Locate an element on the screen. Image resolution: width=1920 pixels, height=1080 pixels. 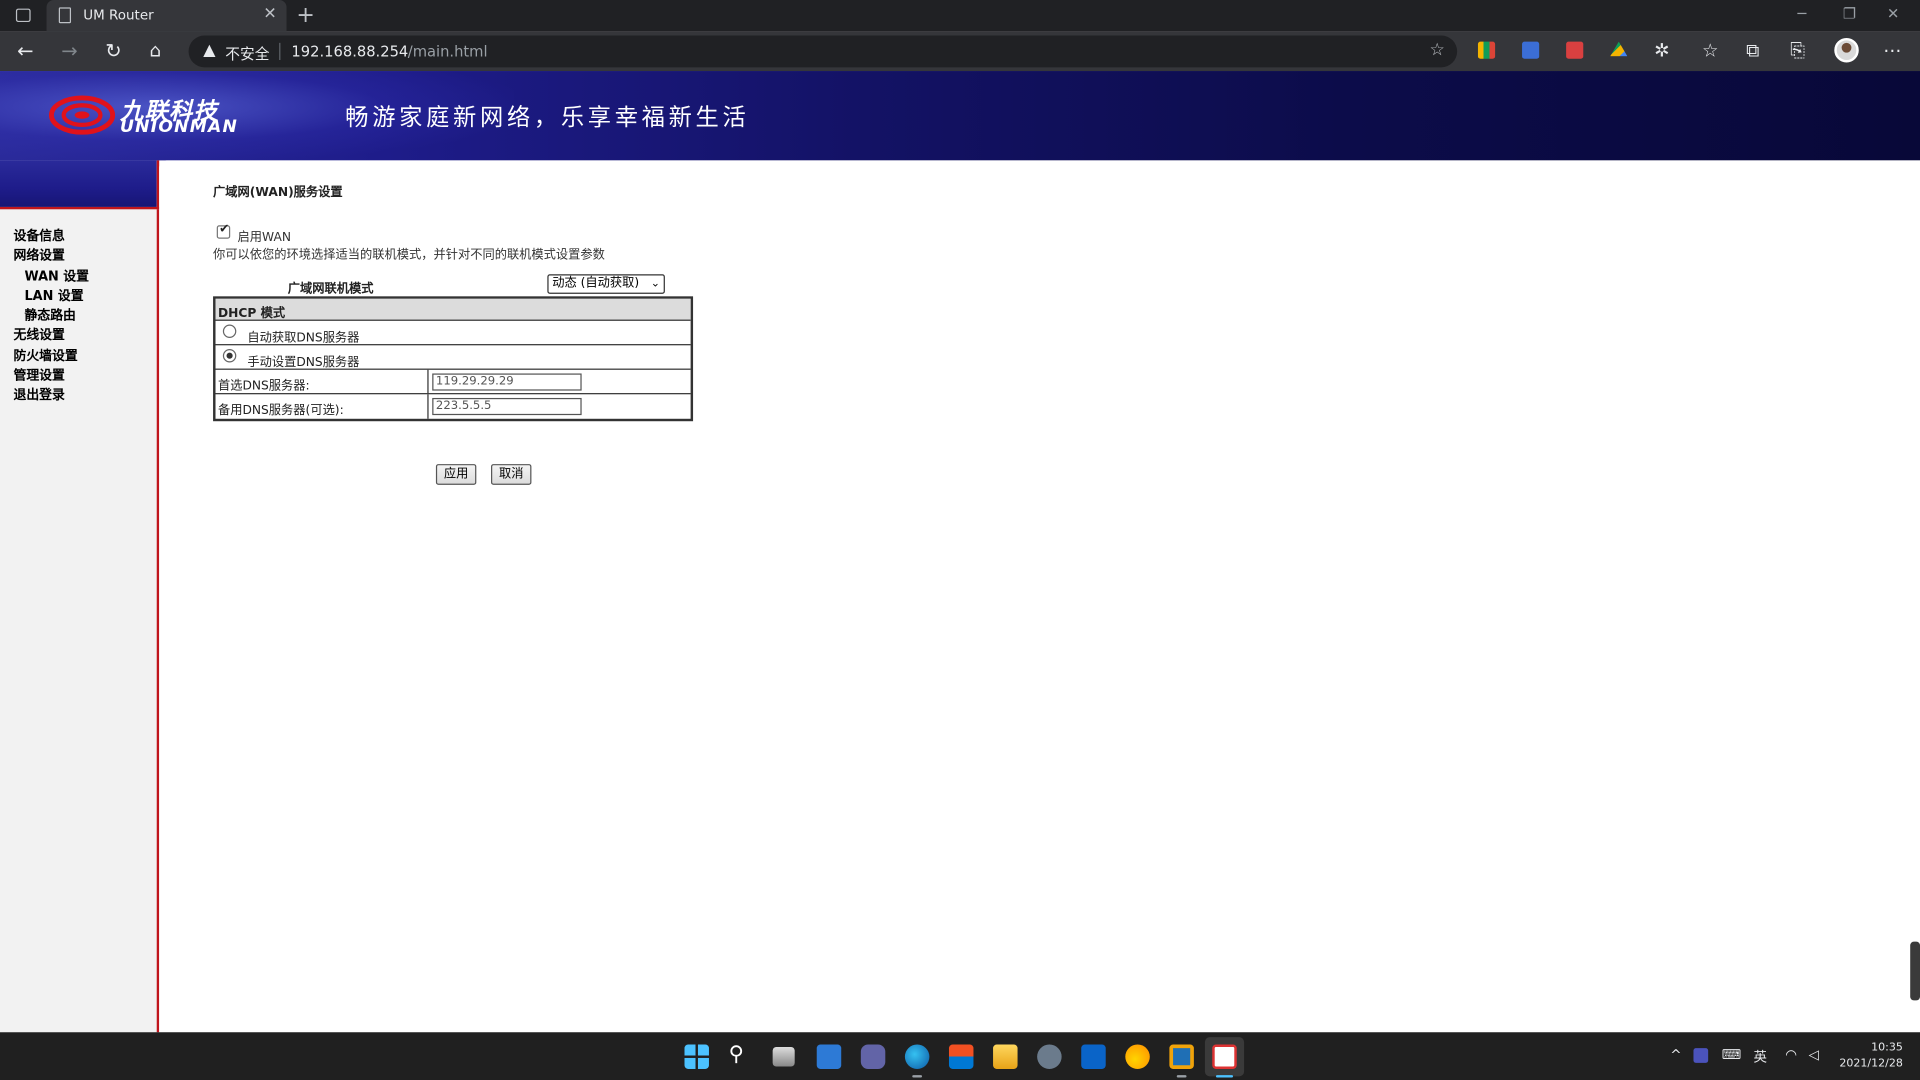
cancel-button: 取消 is located at coordinates (511, 474).